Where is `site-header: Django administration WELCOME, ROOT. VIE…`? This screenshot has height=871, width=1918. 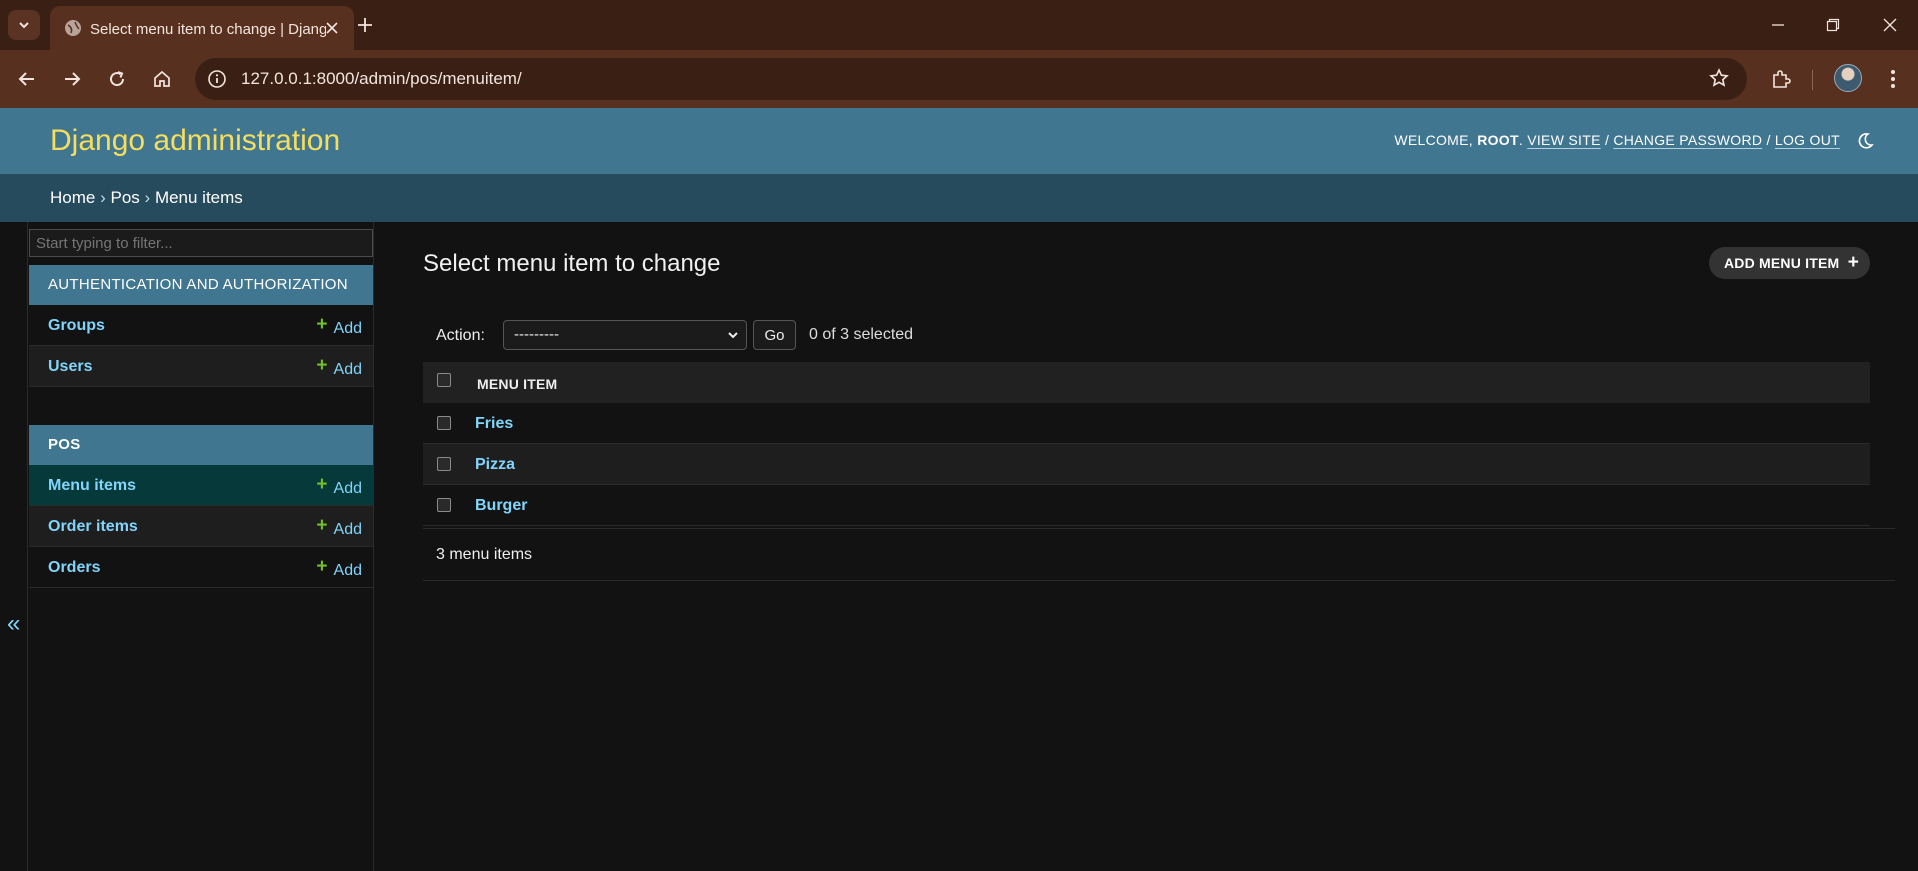
site-header: Django administration WELCOME, ROOT. VIE… is located at coordinates (959, 141).